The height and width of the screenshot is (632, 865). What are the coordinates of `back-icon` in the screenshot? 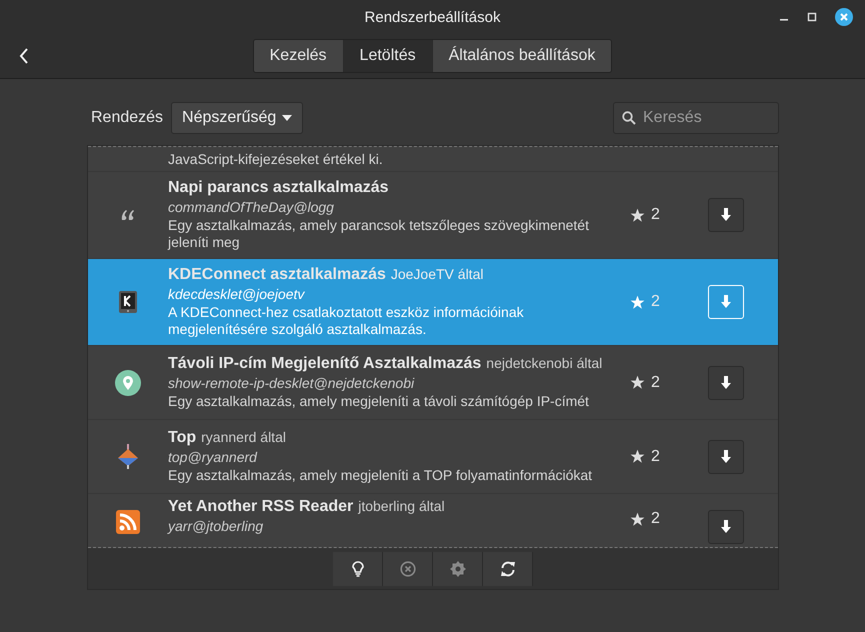 It's located at (24, 56).